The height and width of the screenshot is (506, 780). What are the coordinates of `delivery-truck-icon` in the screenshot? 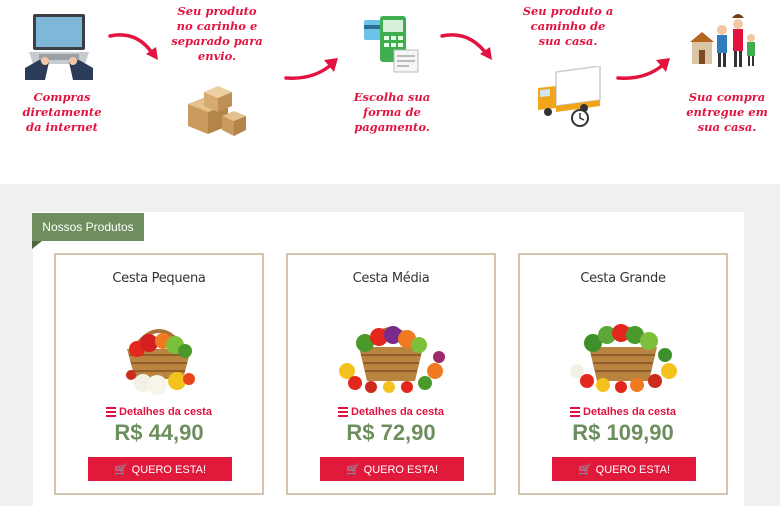 It's located at (569, 96).